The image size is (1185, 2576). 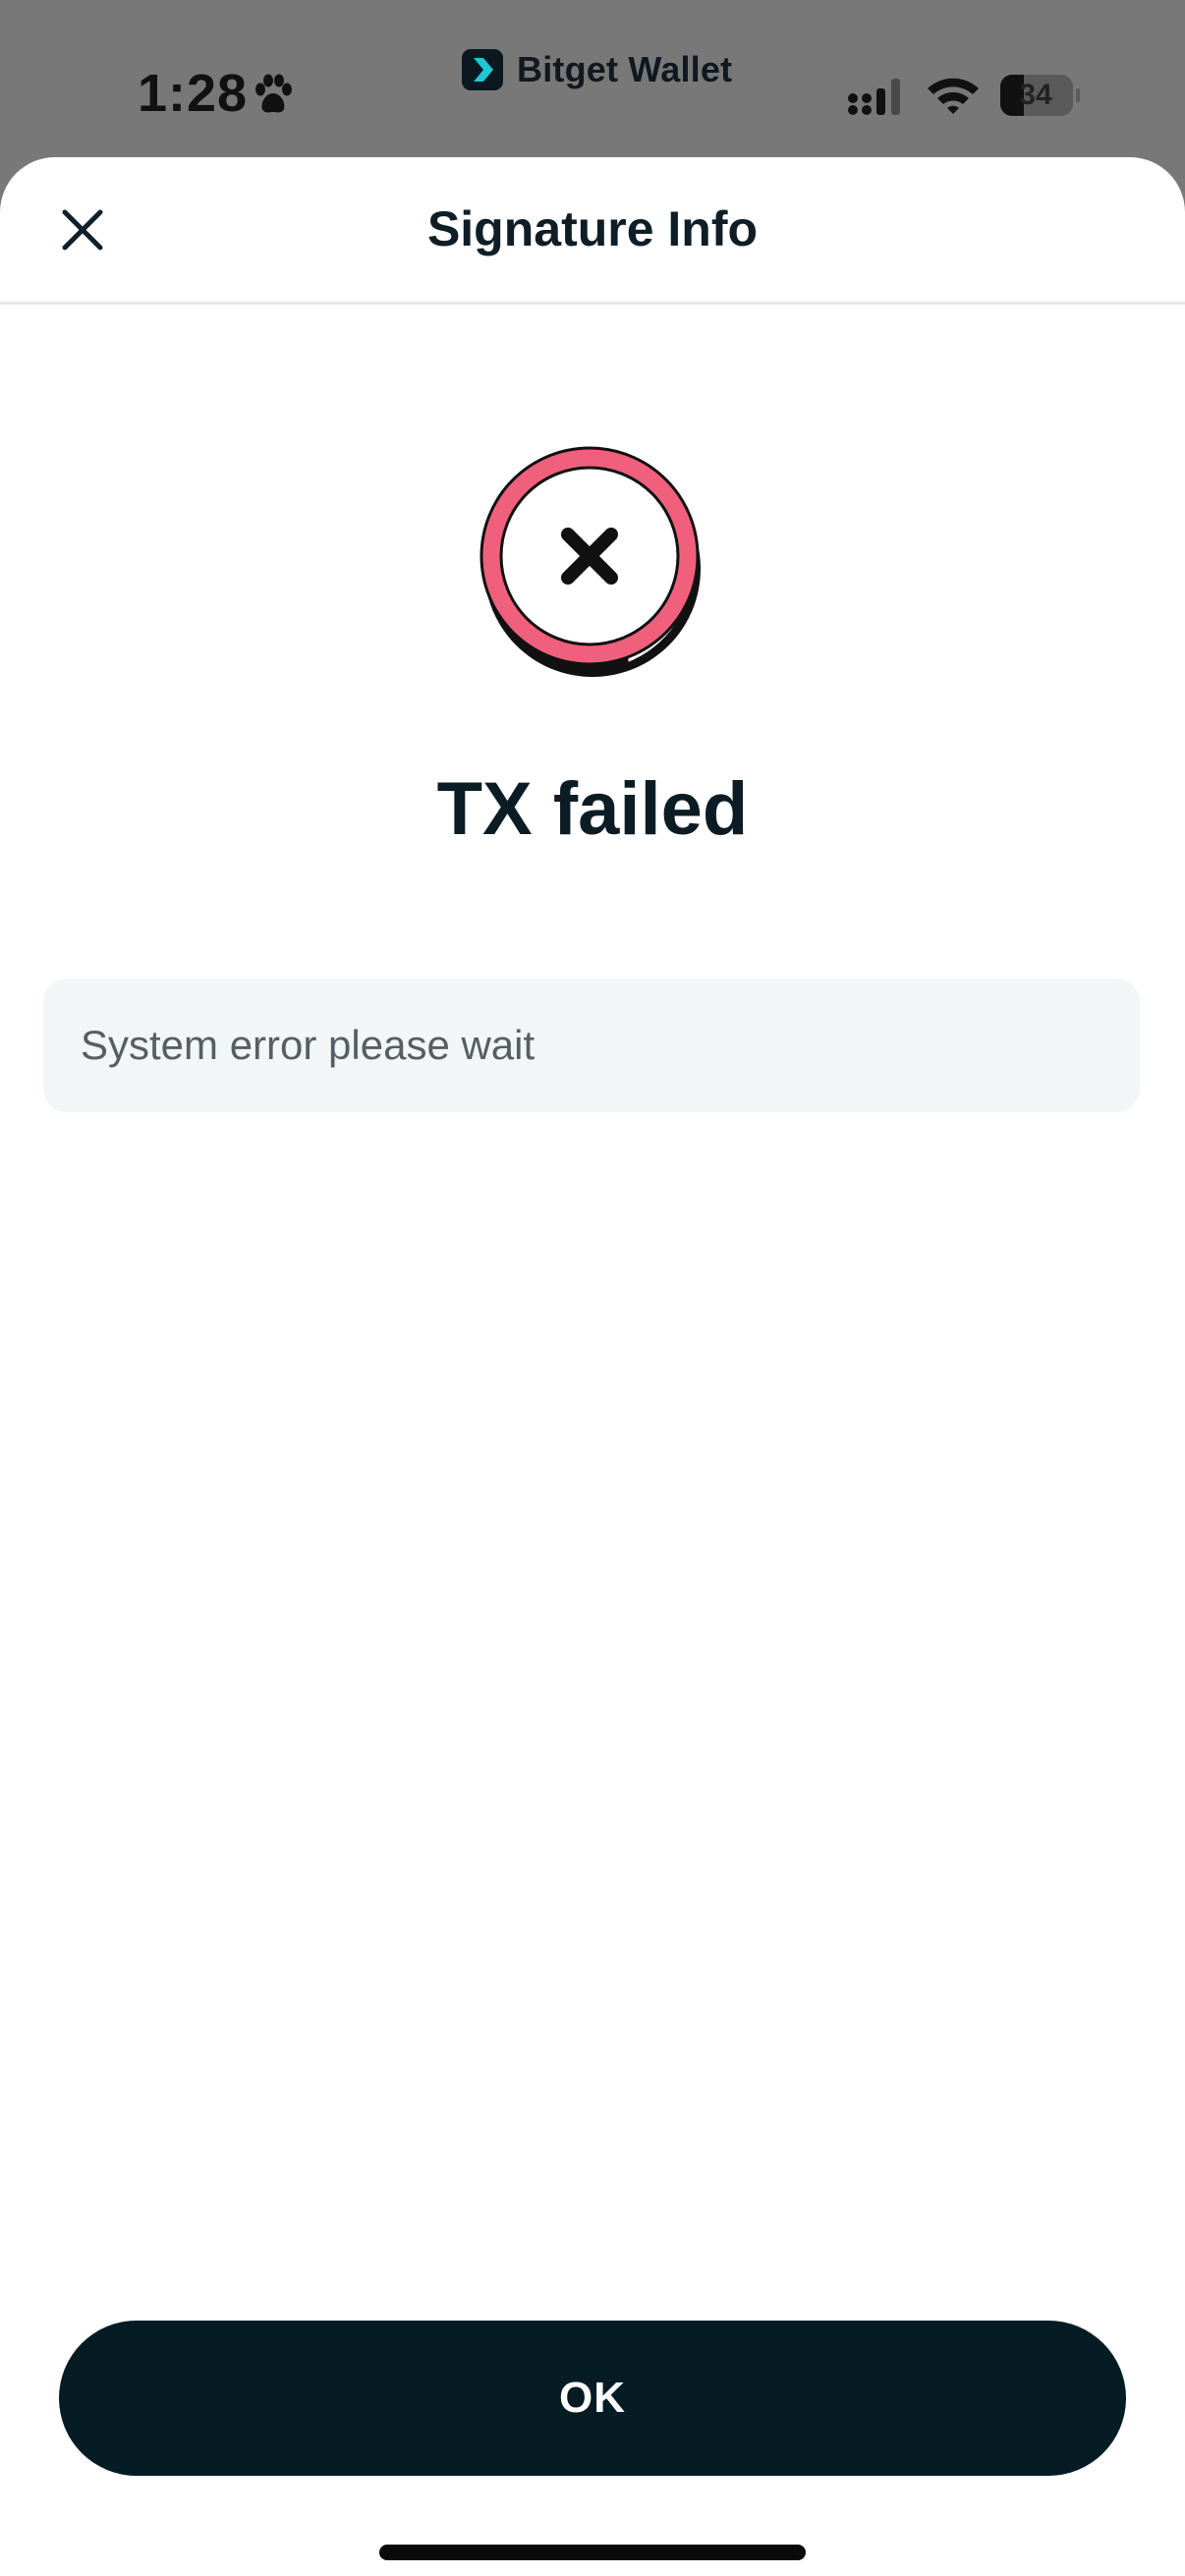 I want to click on bitget-logo-icon, so click(x=483, y=69).